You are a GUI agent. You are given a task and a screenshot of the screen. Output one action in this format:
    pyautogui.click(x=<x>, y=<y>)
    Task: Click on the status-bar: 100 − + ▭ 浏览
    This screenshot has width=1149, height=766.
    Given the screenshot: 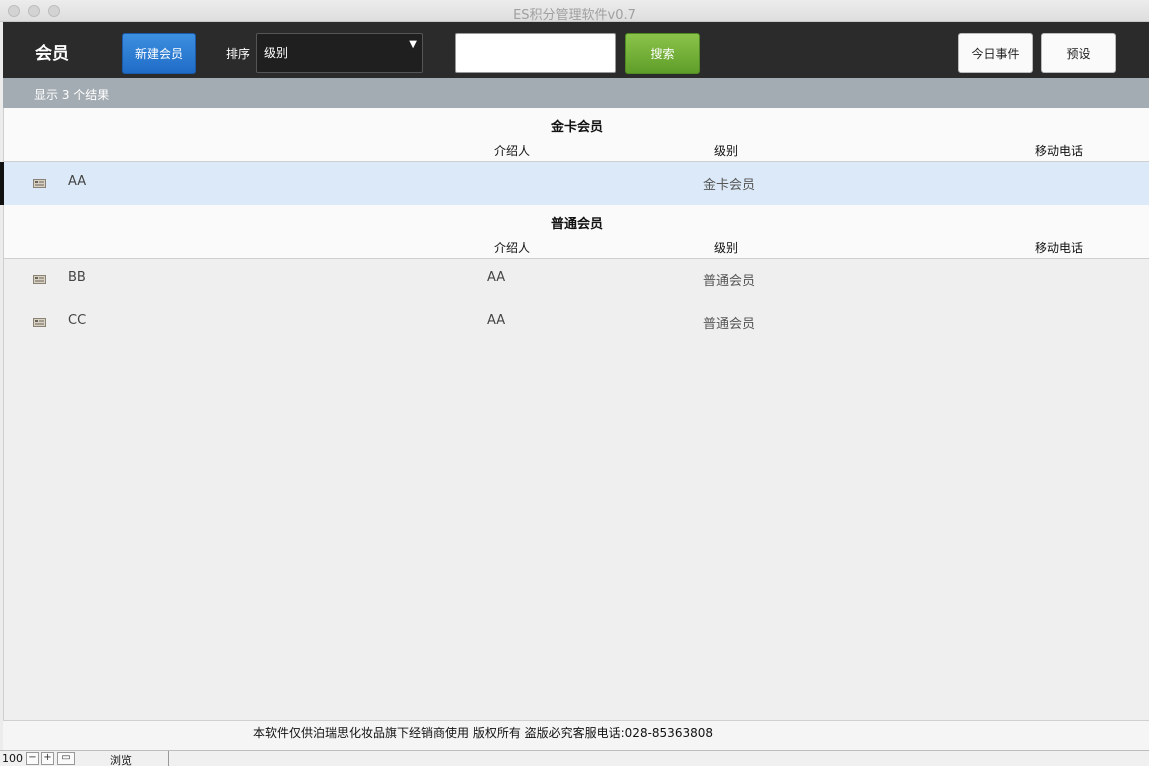 What is the action you would take?
    pyautogui.click(x=574, y=758)
    